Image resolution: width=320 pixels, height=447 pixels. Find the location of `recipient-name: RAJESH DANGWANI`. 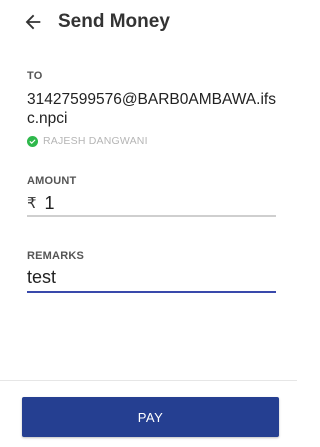

recipient-name: RAJESH DANGWANI is located at coordinates (95, 141).